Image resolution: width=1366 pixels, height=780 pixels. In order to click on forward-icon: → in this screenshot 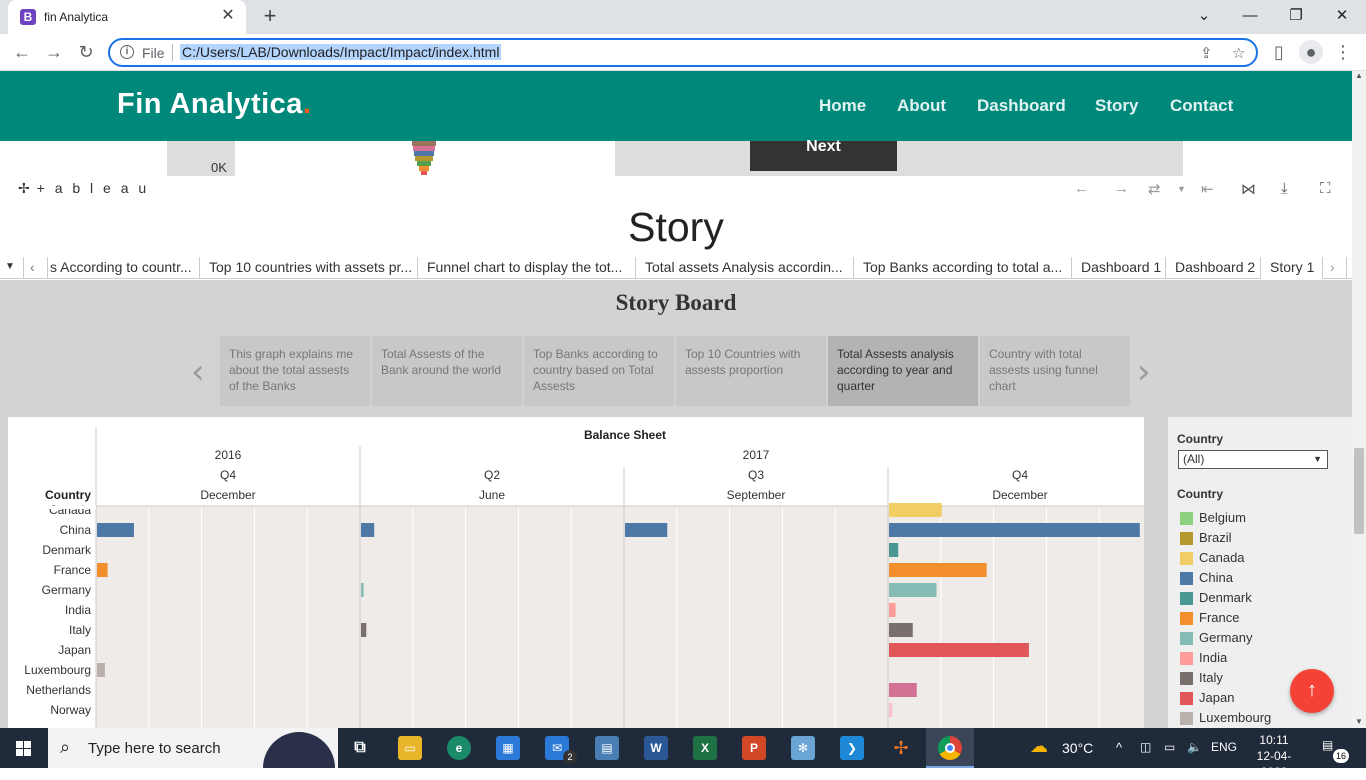, I will do `click(54, 52)`.